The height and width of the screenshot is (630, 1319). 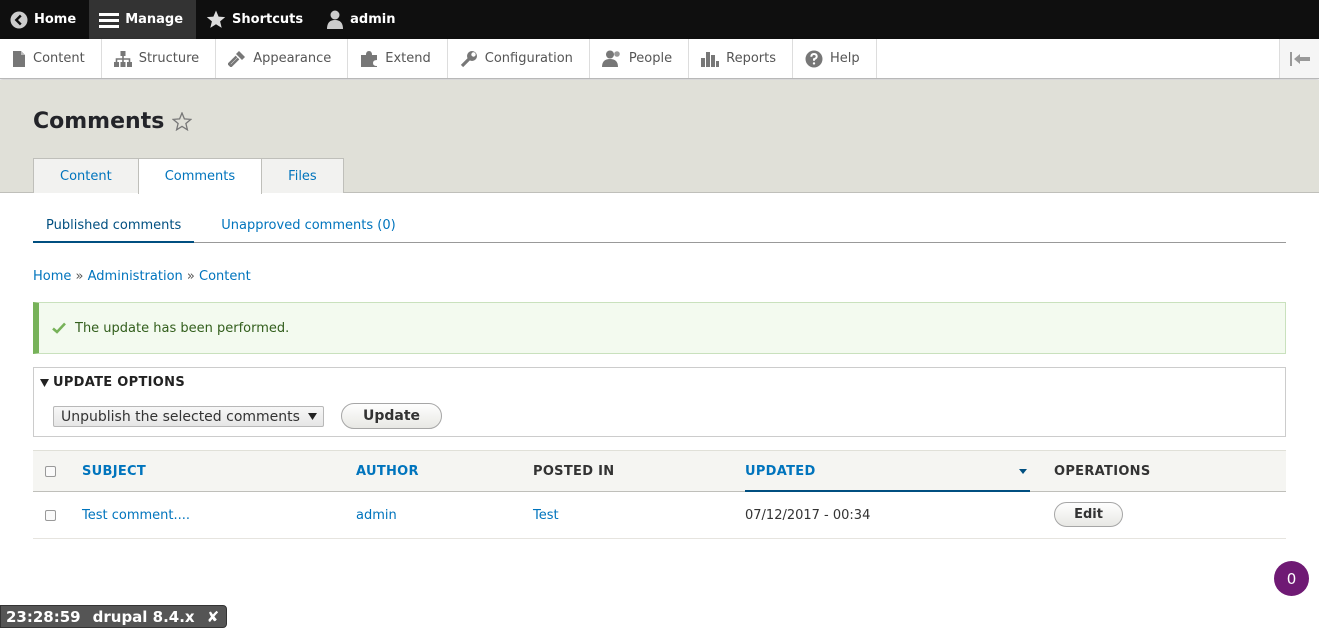 What do you see at coordinates (182, 121) in the screenshot?
I see `star-outline-icon` at bounding box center [182, 121].